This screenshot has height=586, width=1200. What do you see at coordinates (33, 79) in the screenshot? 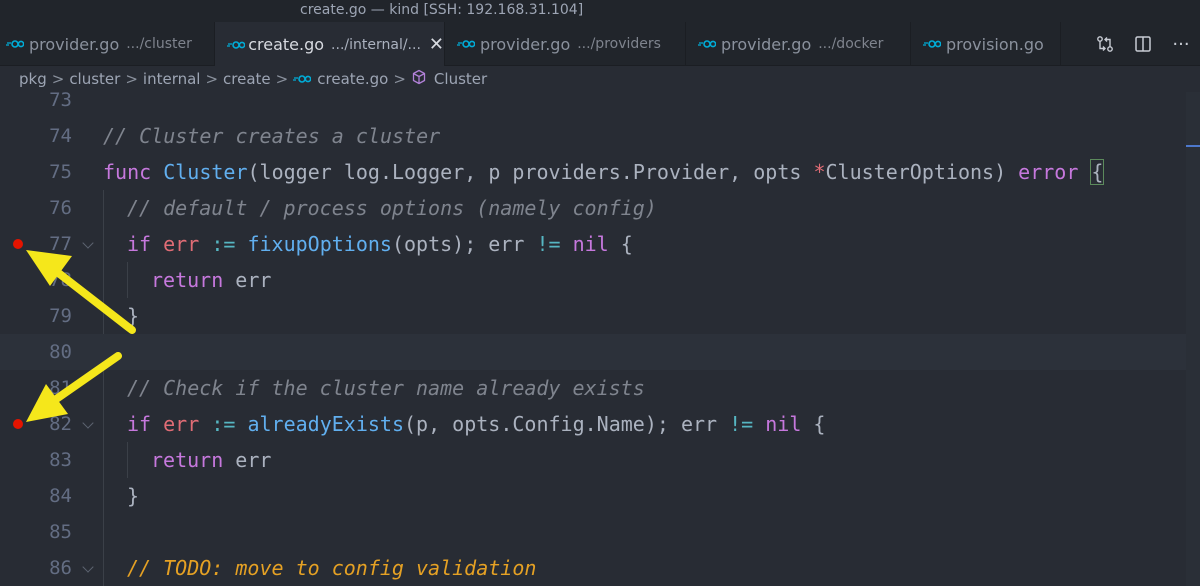
I see `breadcrumb-item-pkg: pkg` at bounding box center [33, 79].